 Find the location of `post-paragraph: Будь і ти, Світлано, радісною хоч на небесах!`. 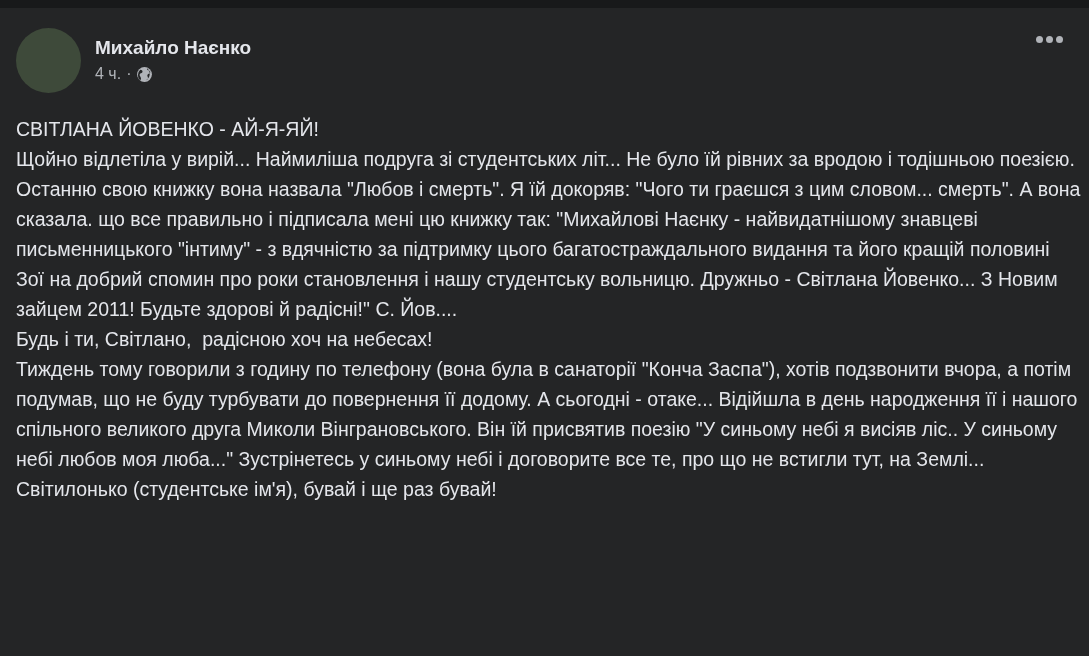

post-paragraph: Будь і ти, Світлано, радісною хоч на небесах! is located at coordinates (225, 339).